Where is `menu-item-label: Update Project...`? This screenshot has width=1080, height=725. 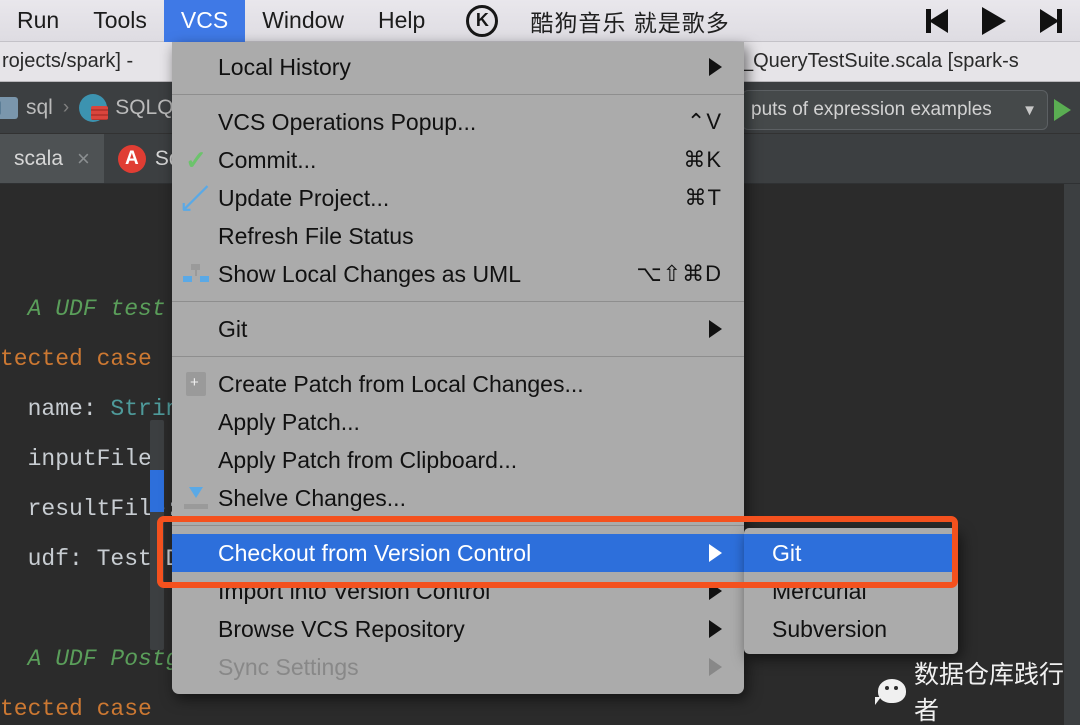 menu-item-label: Update Project... is located at coordinates (304, 197).